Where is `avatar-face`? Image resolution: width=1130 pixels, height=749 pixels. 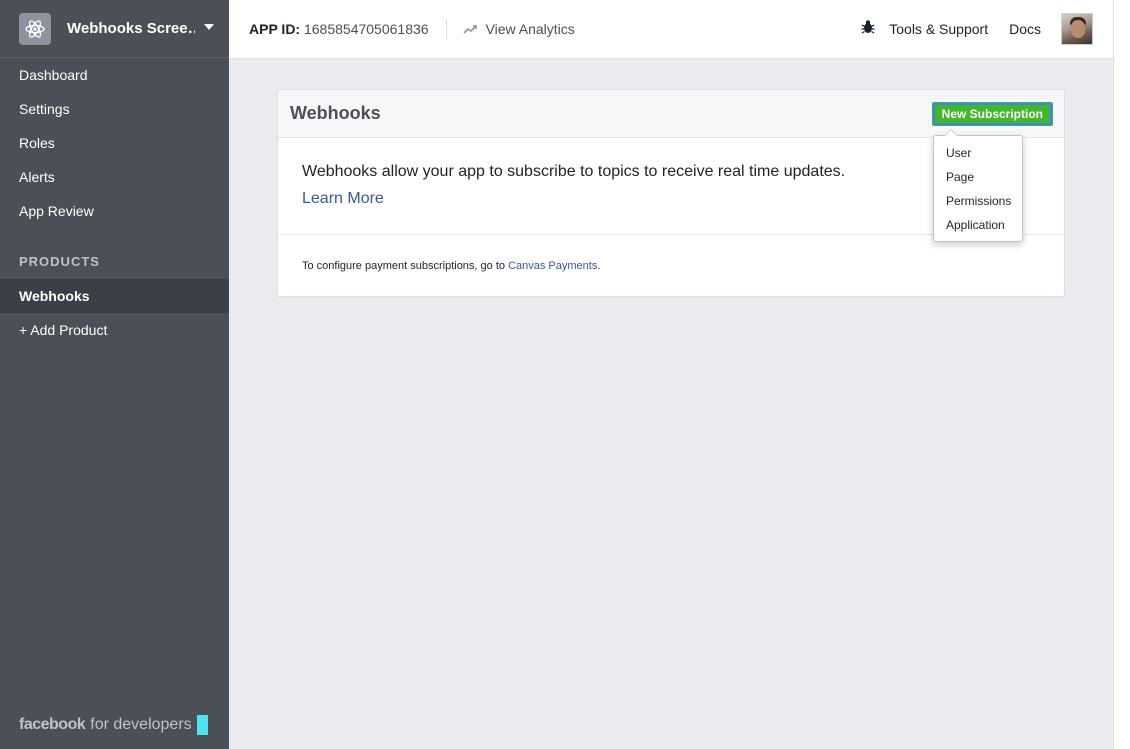
avatar-face is located at coordinates (1078, 29).